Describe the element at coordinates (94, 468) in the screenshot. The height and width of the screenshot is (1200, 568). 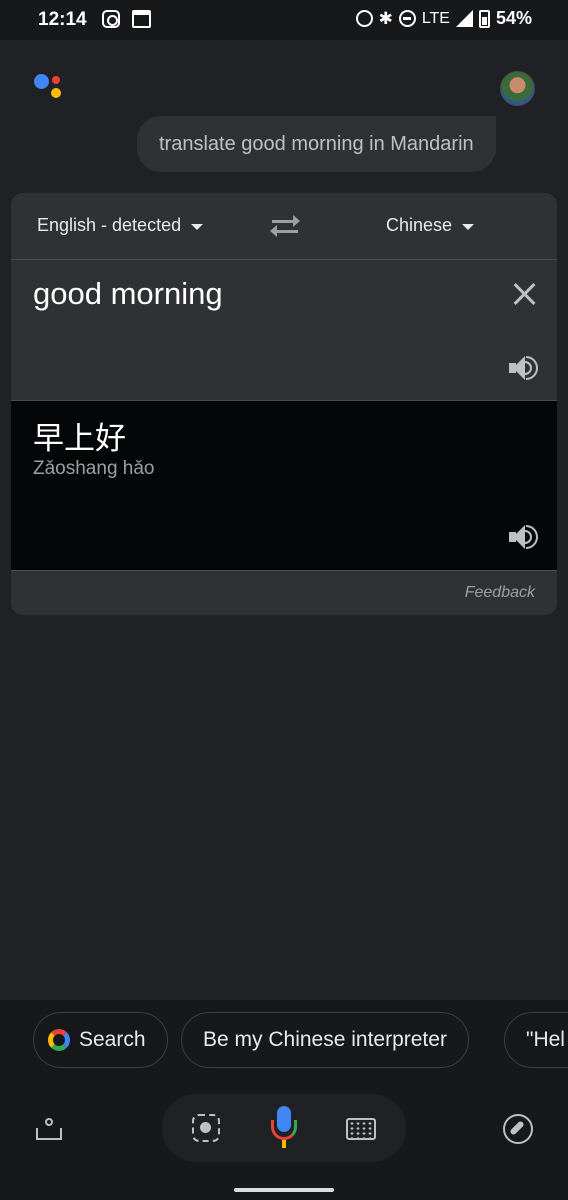
I see `pinyin-text: Zǎoshang hǎo` at that location.